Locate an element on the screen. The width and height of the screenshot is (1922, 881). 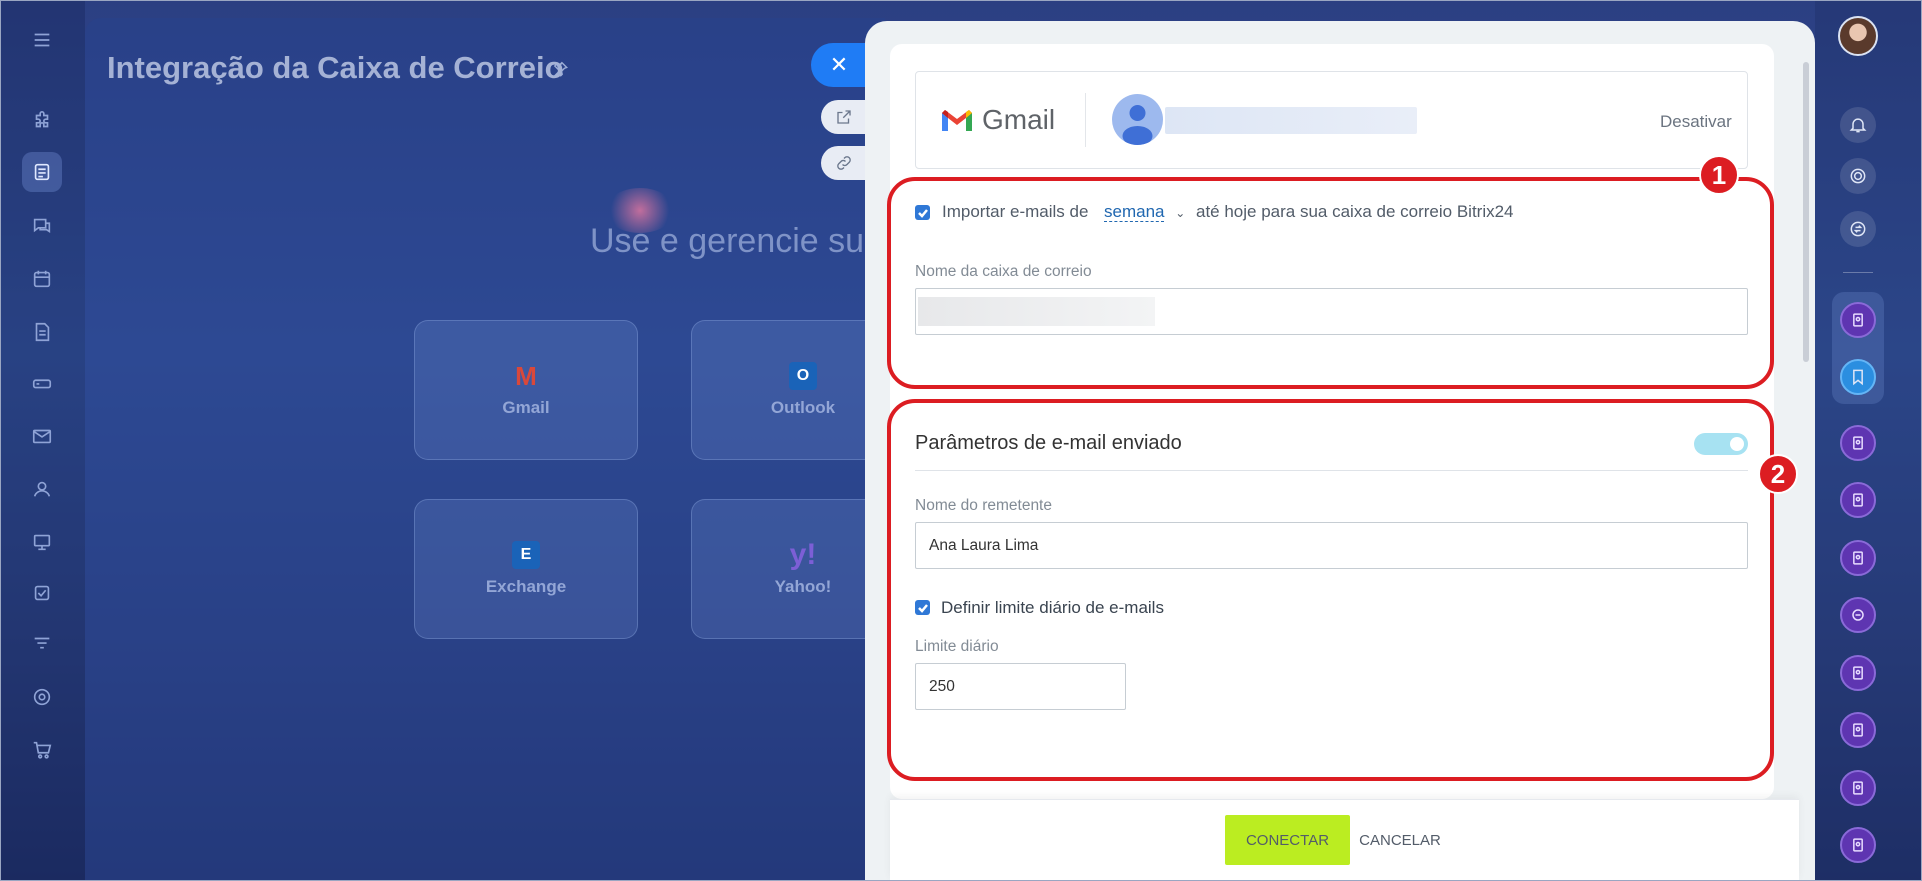
daily-limit-checkbox is located at coordinates (922, 607).